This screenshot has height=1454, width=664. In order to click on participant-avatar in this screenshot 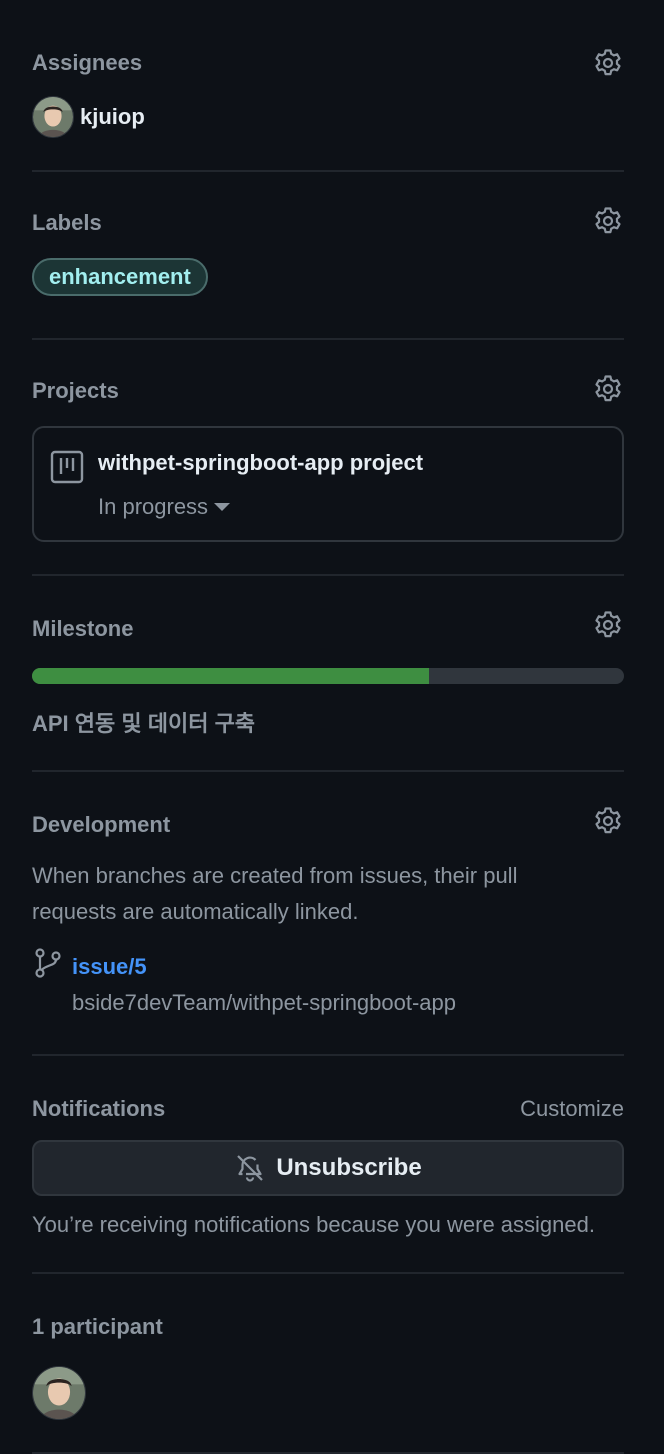, I will do `click(59, 1393)`.